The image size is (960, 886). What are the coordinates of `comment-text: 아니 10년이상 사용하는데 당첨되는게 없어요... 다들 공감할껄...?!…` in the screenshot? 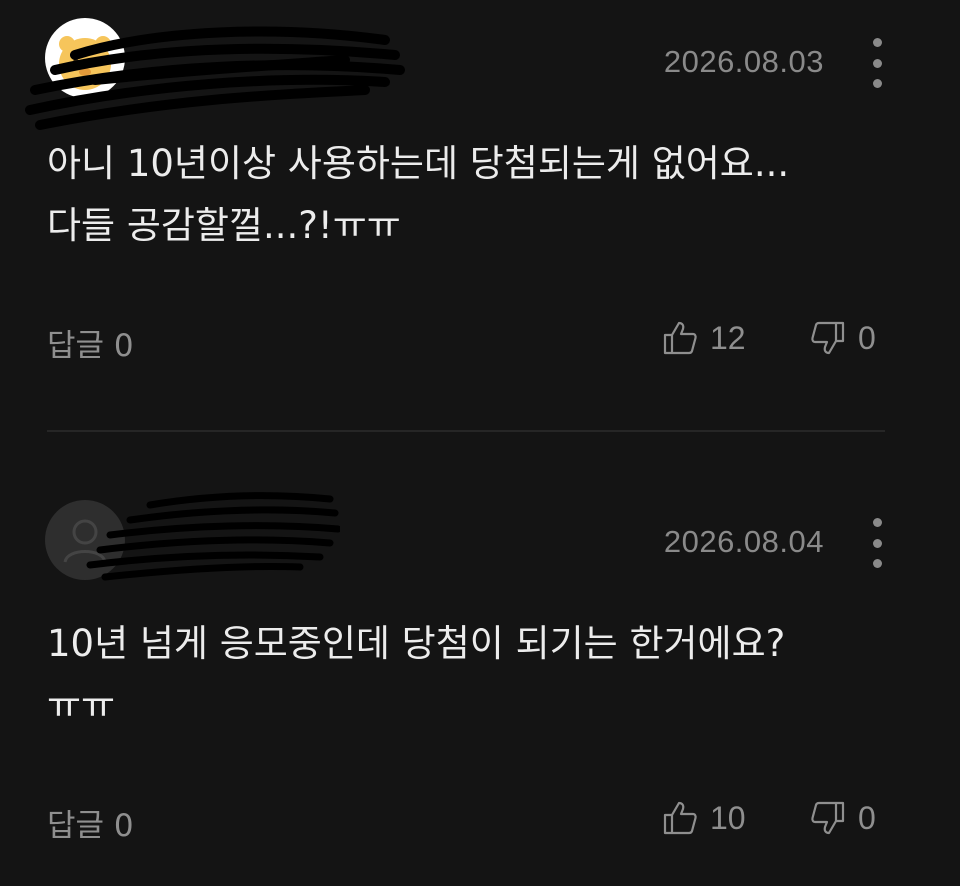 It's located at (477, 195).